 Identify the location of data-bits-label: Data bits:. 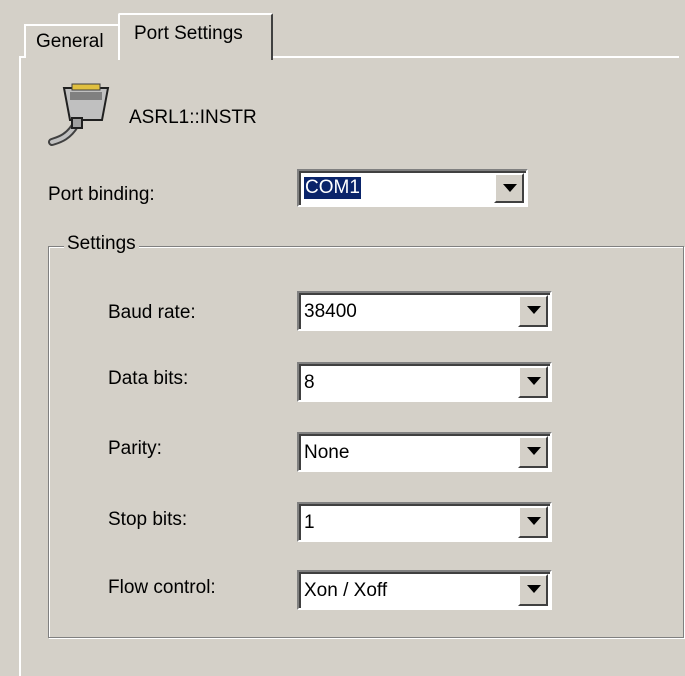
(148, 378).